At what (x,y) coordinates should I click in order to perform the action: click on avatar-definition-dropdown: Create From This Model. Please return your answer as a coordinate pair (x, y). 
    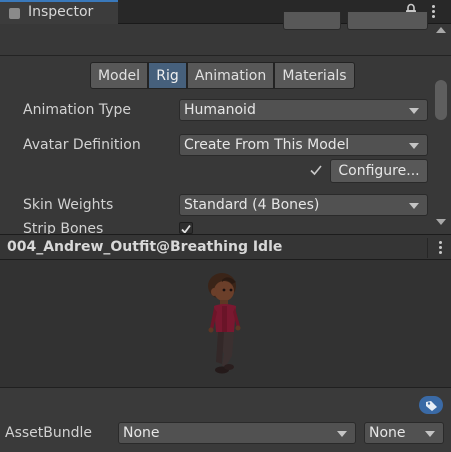
    Looking at the image, I should click on (303, 145).